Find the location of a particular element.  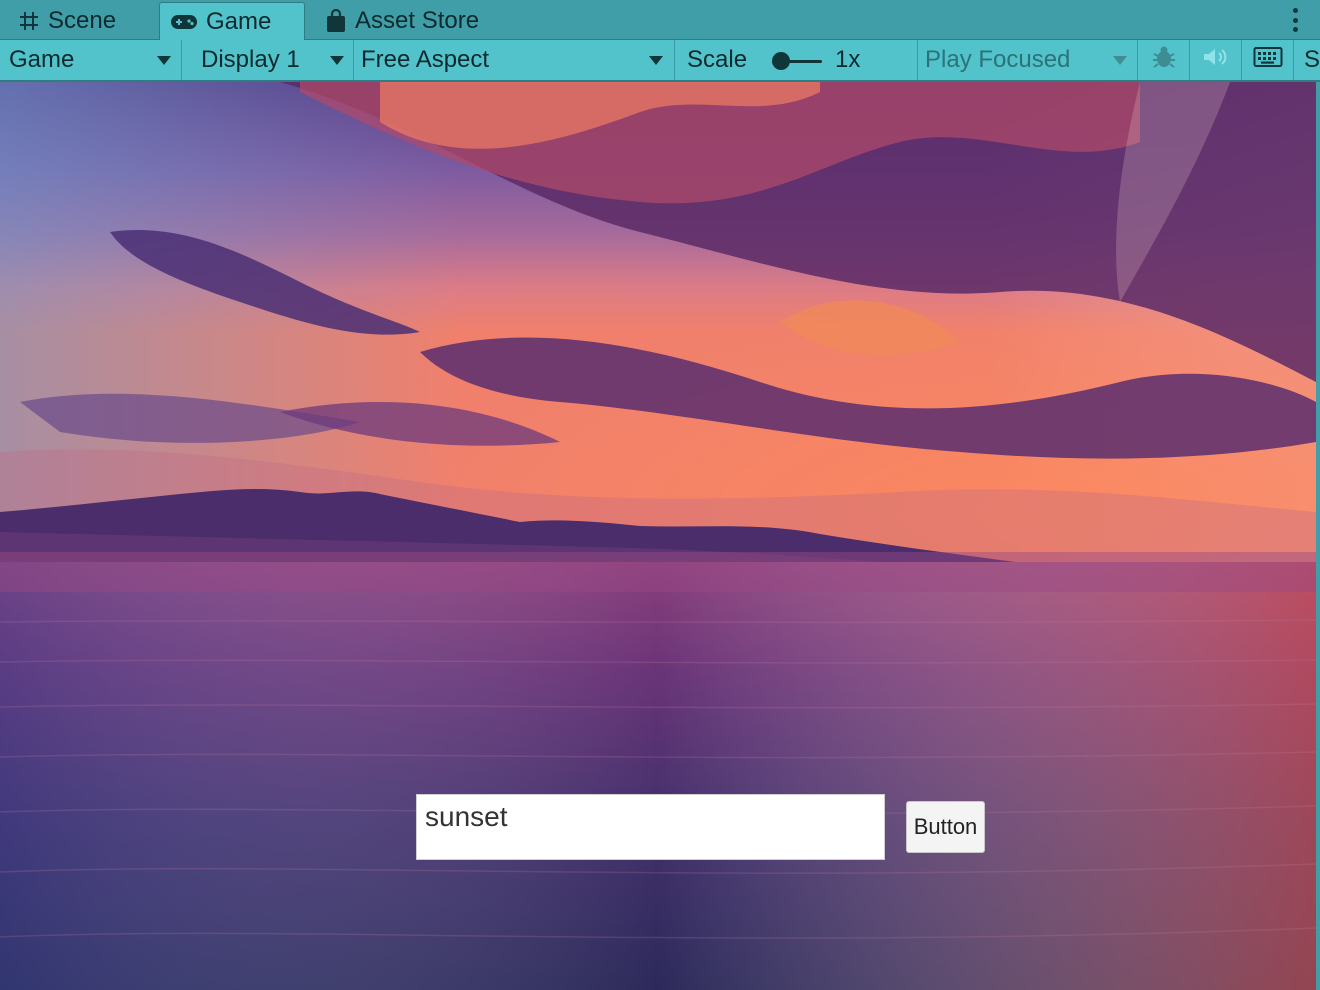

scale-slider-handle is located at coordinates (781, 61).